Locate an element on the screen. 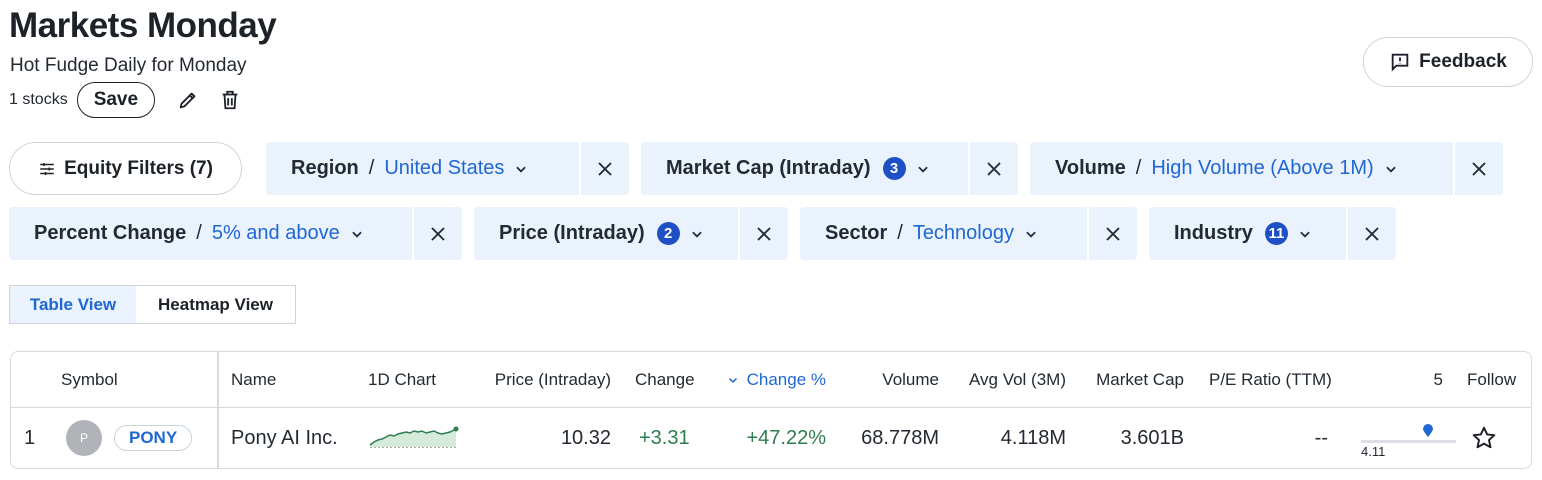 The image size is (1542, 480). filter-chip-percent-change: Percent Change / 5% and above is located at coordinates (235, 233).